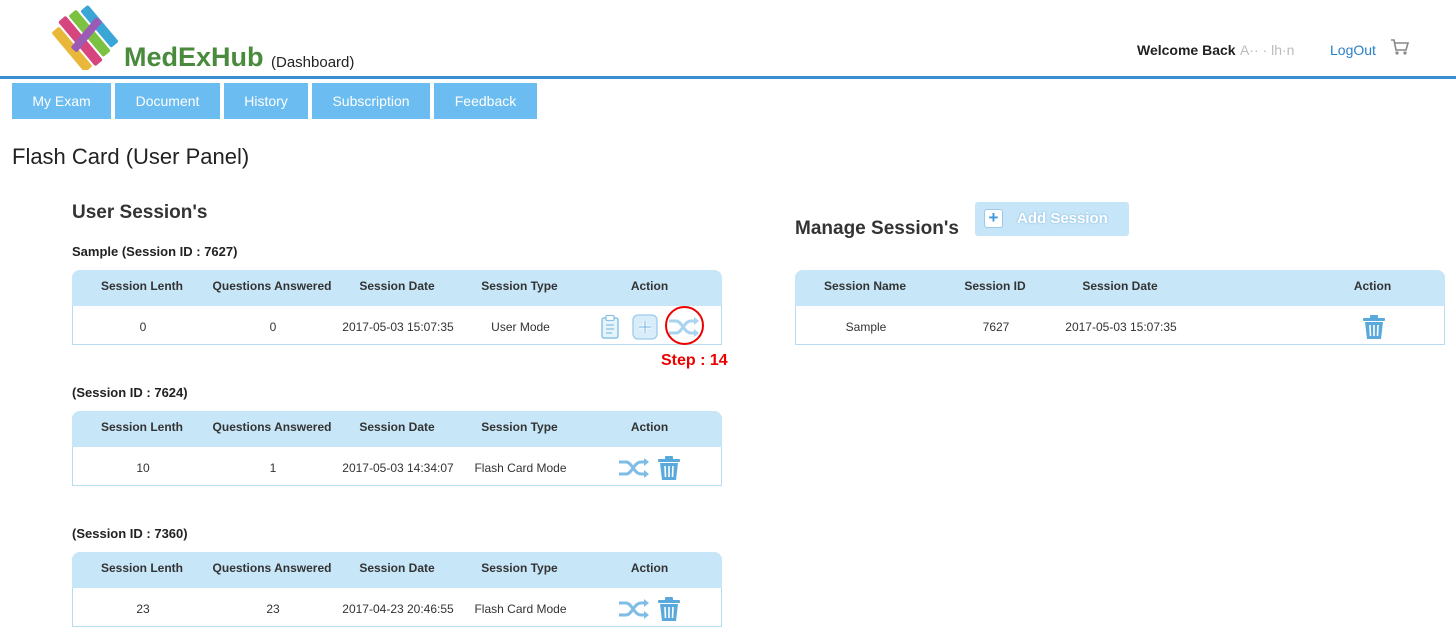  What do you see at coordinates (995, 286) in the screenshot?
I see `col-session-id: Session ID` at bounding box center [995, 286].